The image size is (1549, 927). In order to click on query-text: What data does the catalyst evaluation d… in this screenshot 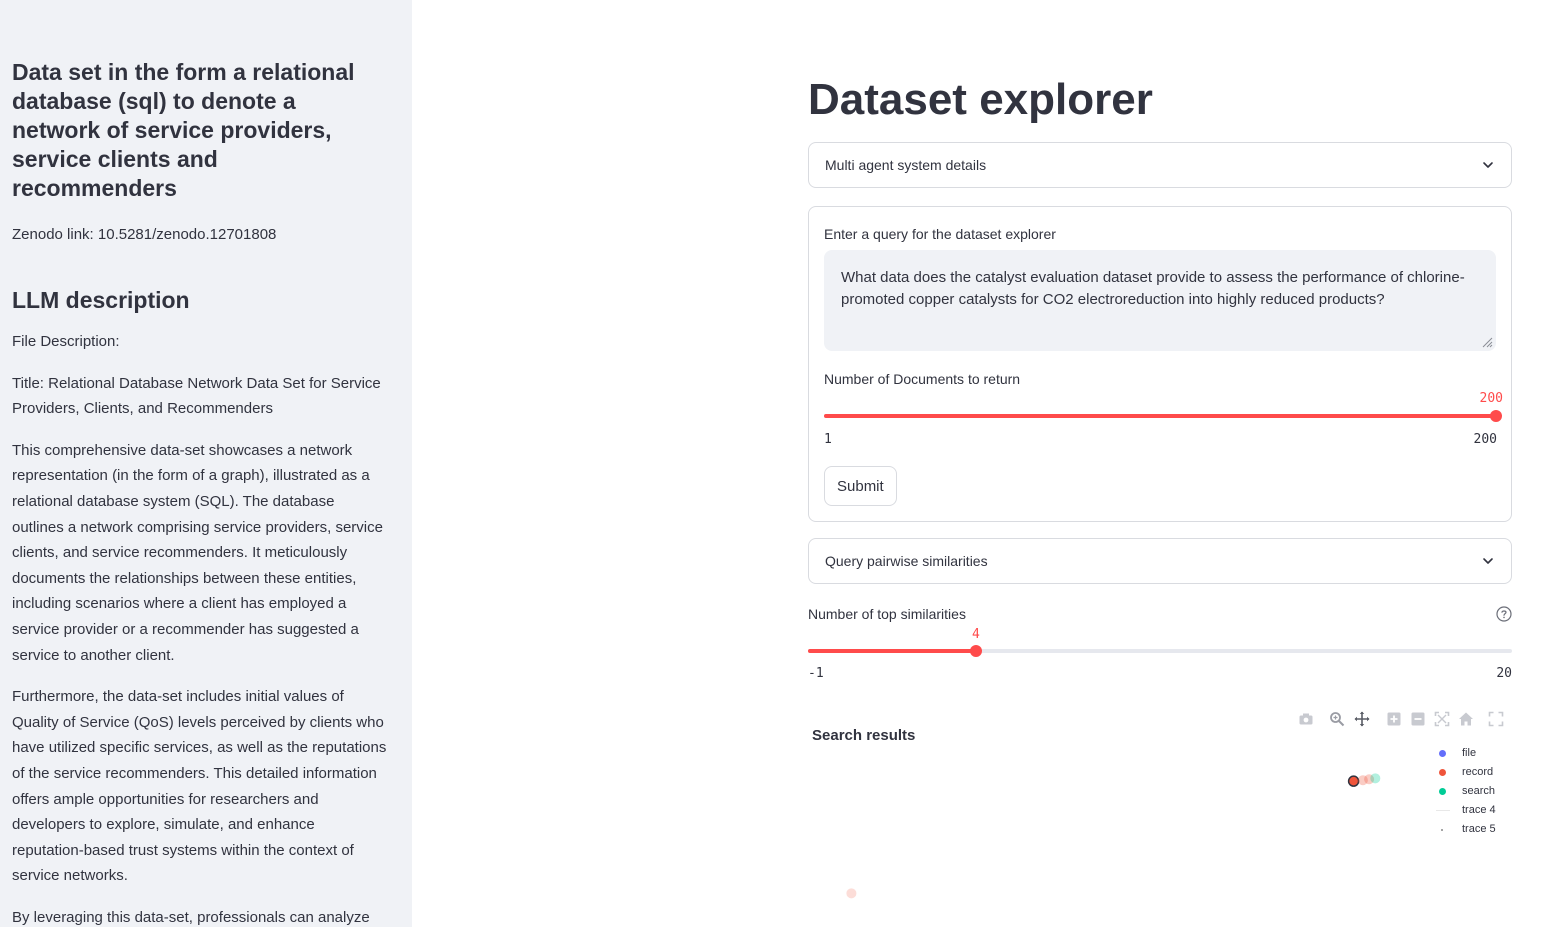, I will do `click(1153, 288)`.